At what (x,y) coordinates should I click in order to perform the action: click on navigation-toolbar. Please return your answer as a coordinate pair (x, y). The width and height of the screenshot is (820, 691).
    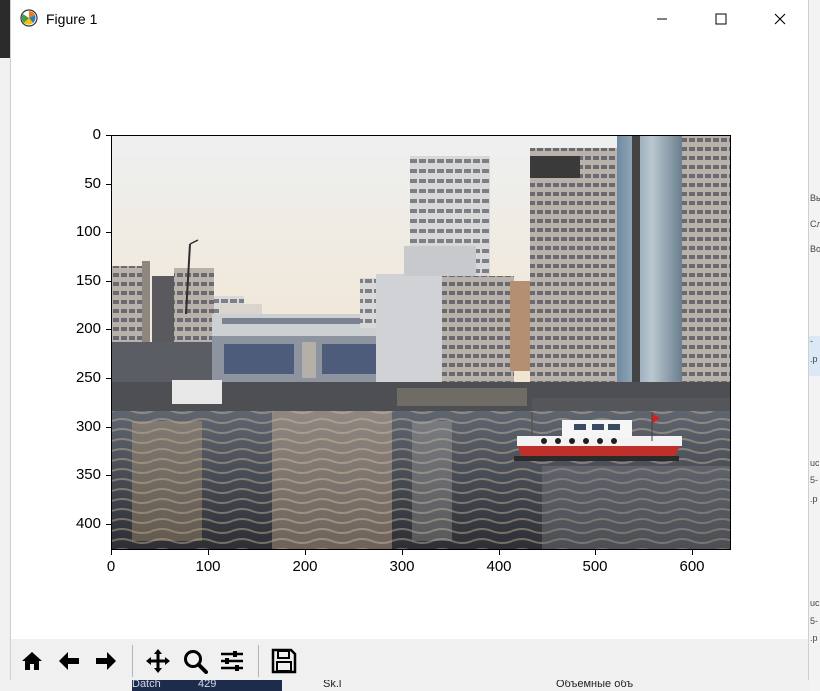
    Looking at the image, I should click on (409, 659).